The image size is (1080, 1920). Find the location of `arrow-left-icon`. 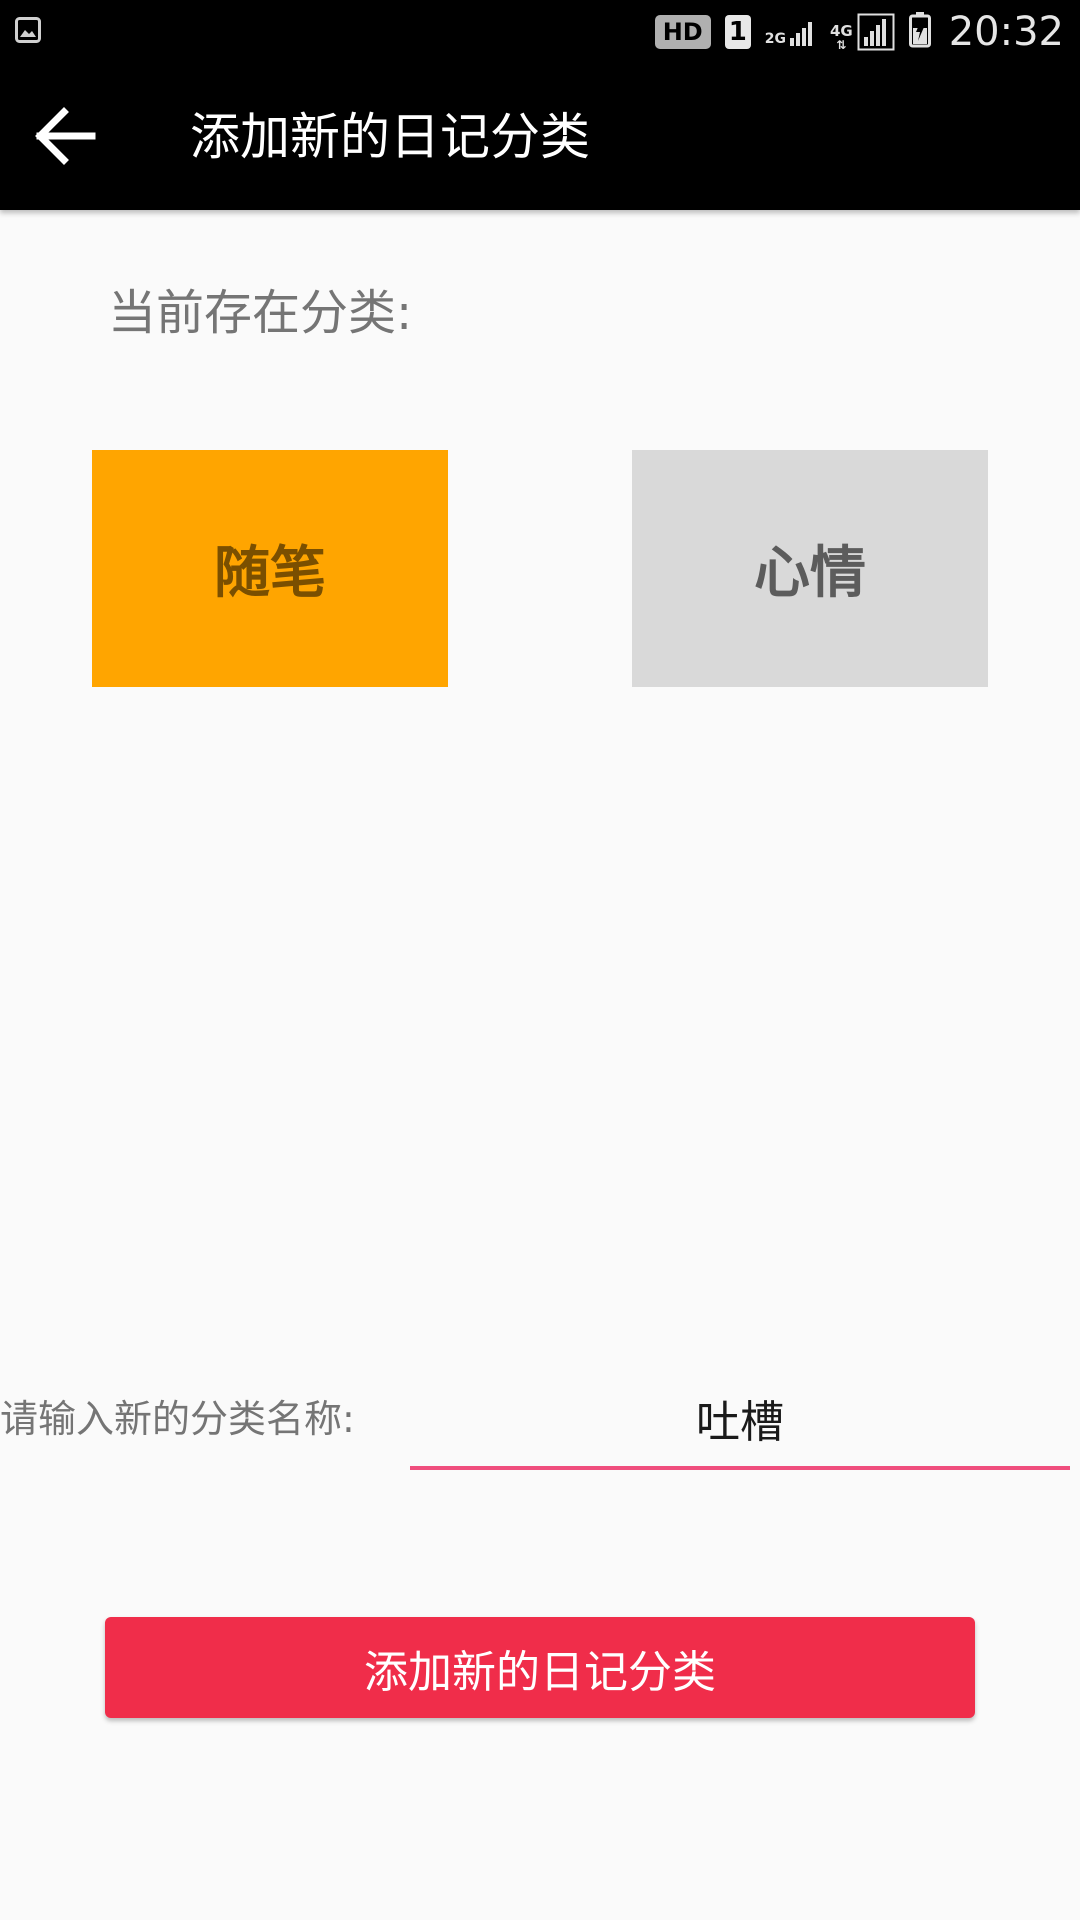

arrow-left-icon is located at coordinates (64, 138).